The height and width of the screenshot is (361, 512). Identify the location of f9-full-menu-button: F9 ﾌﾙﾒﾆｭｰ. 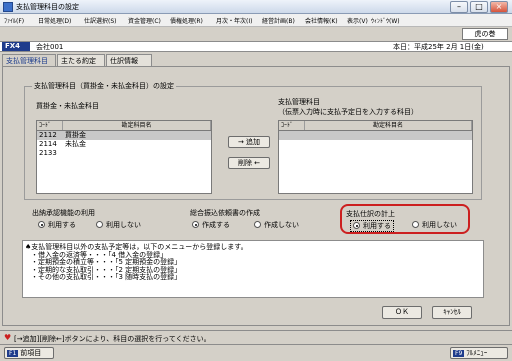
(479, 353).